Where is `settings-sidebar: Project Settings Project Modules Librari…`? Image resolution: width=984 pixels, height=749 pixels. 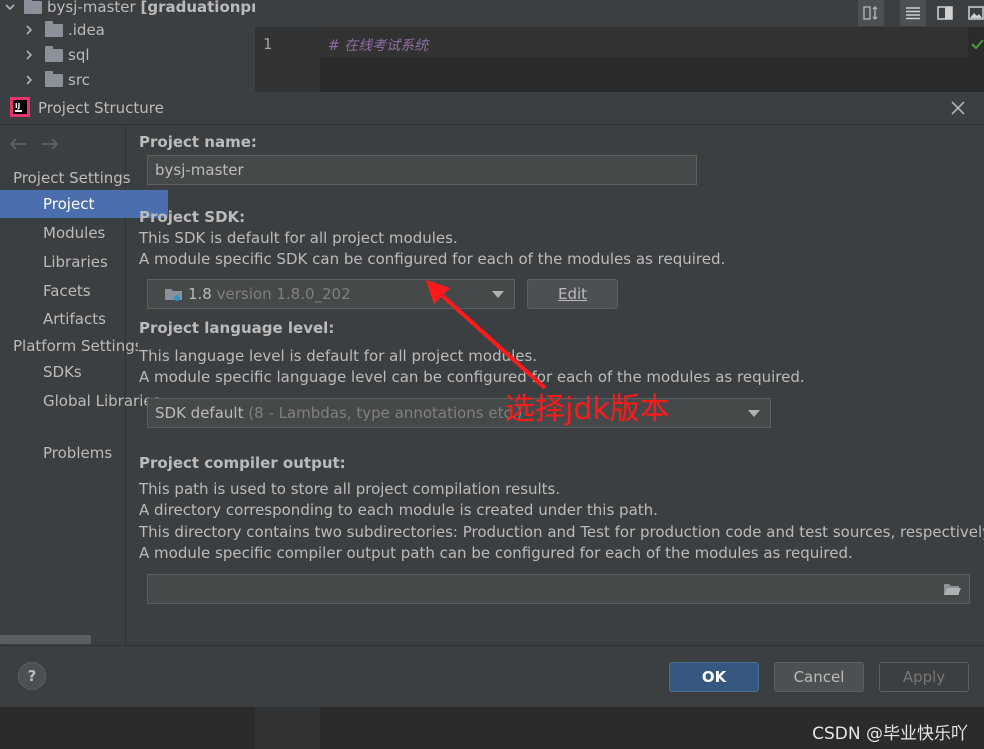 settings-sidebar: Project Settings Project Modules Librari… is located at coordinates (84, 385).